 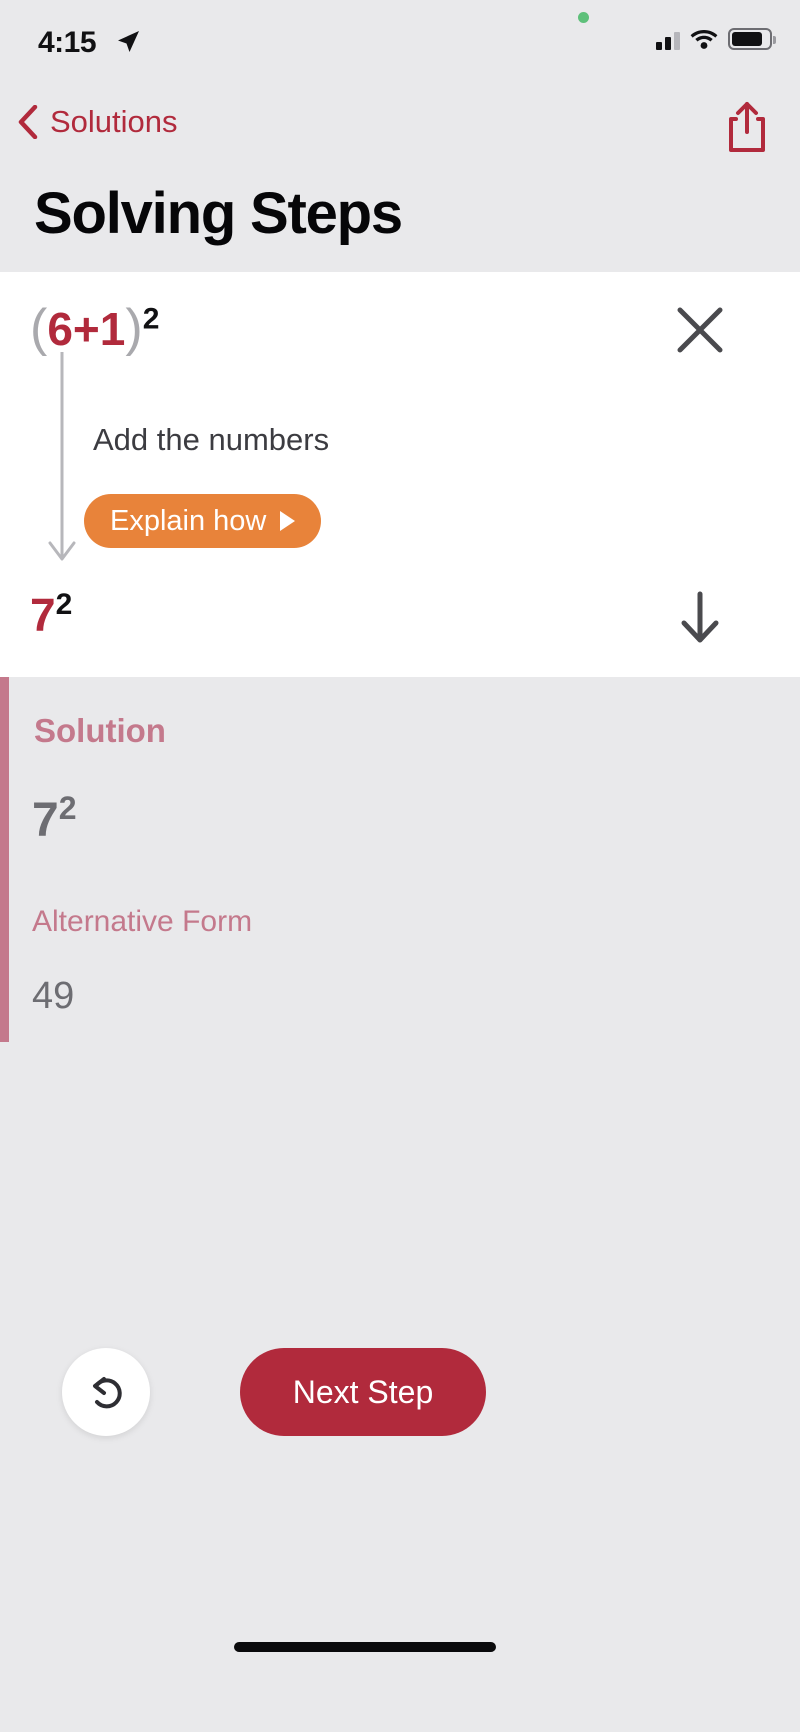 I want to click on share-icon, so click(x=747, y=127).